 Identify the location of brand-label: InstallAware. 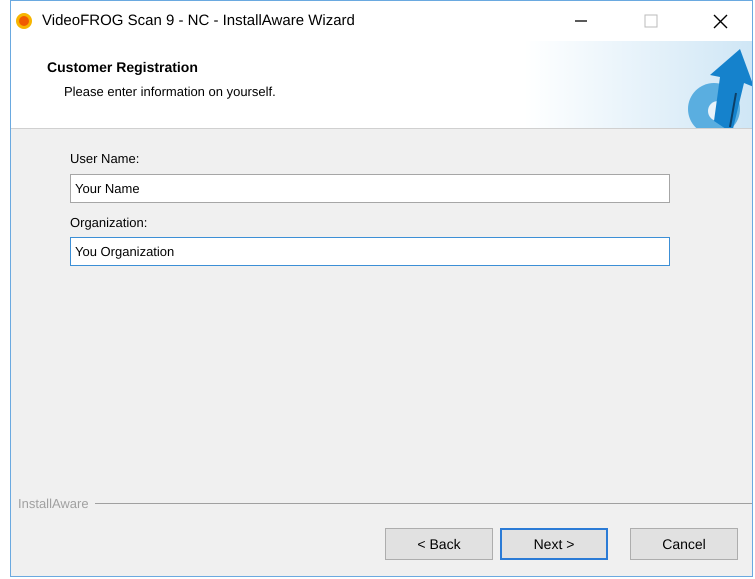
(53, 503).